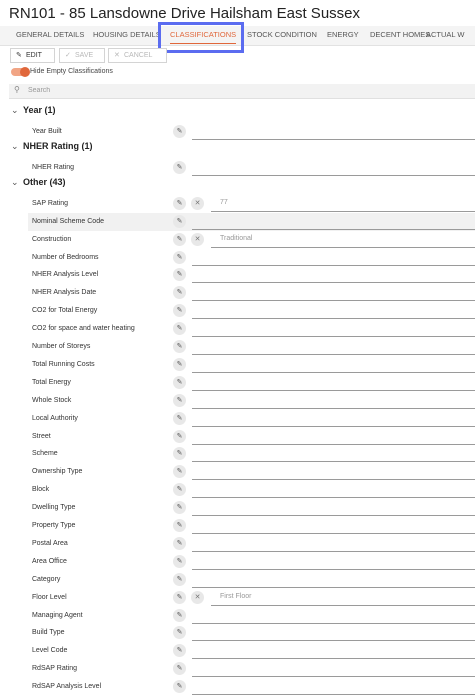  I want to click on field-label: RdSAP Rating, so click(55, 669).